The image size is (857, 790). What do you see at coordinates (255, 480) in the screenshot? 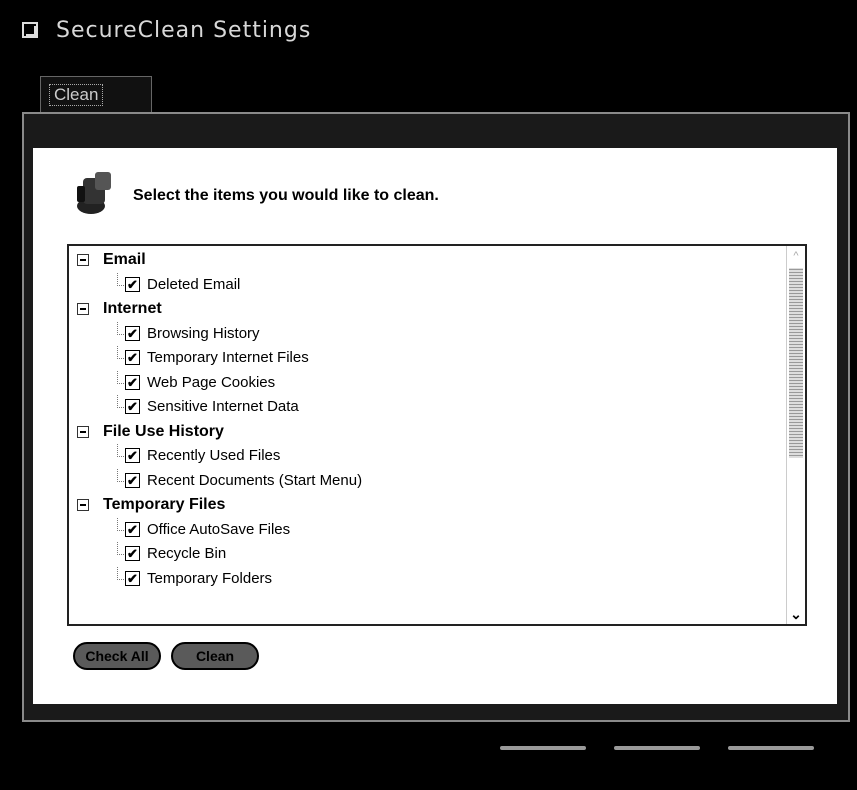
I see `item-label: Recent Documents (Start Menu)` at bounding box center [255, 480].